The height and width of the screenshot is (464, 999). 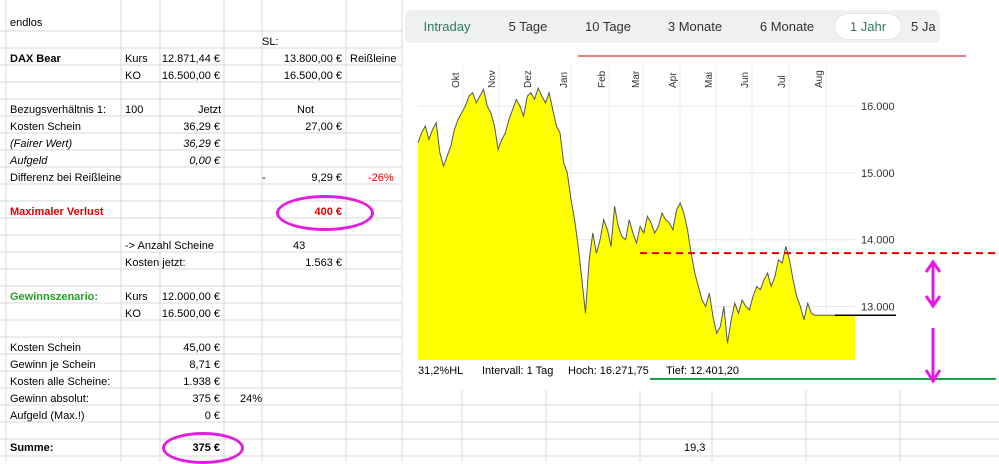 I want to click on x-tick-label: Mar, so click(x=636, y=79).